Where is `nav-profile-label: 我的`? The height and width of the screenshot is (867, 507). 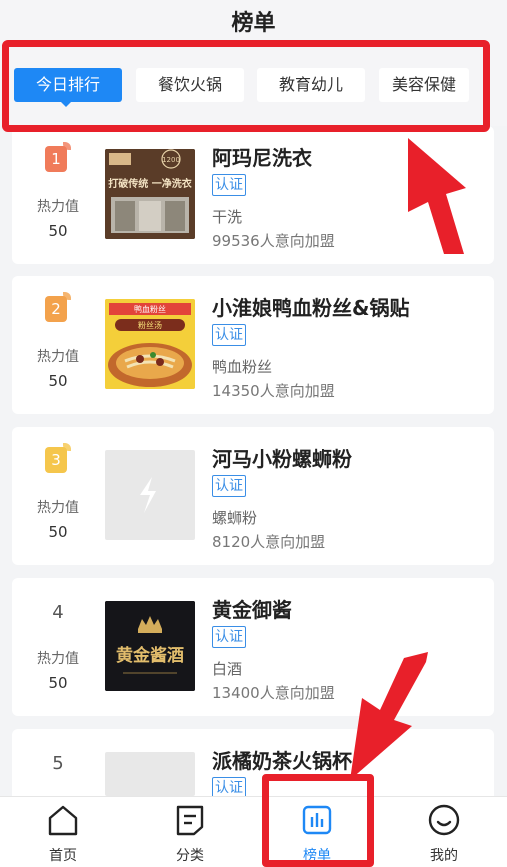
nav-profile-label: 我的 is located at coordinates (444, 856).